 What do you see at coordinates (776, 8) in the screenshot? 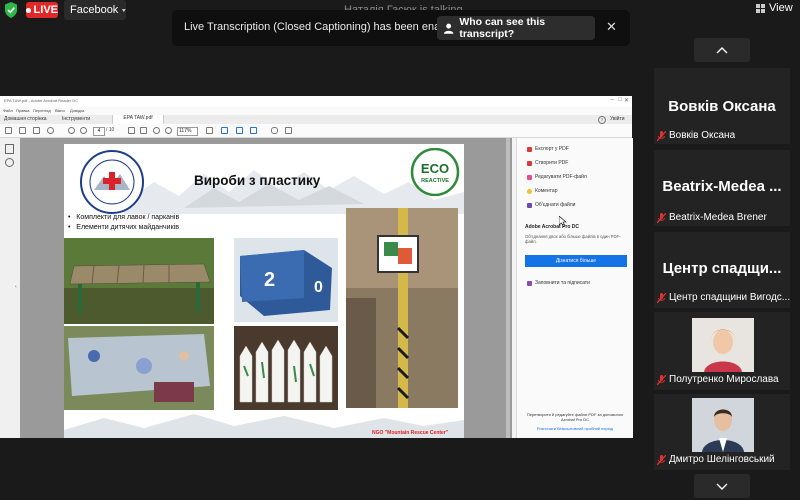
I see `view-button: View` at bounding box center [776, 8].